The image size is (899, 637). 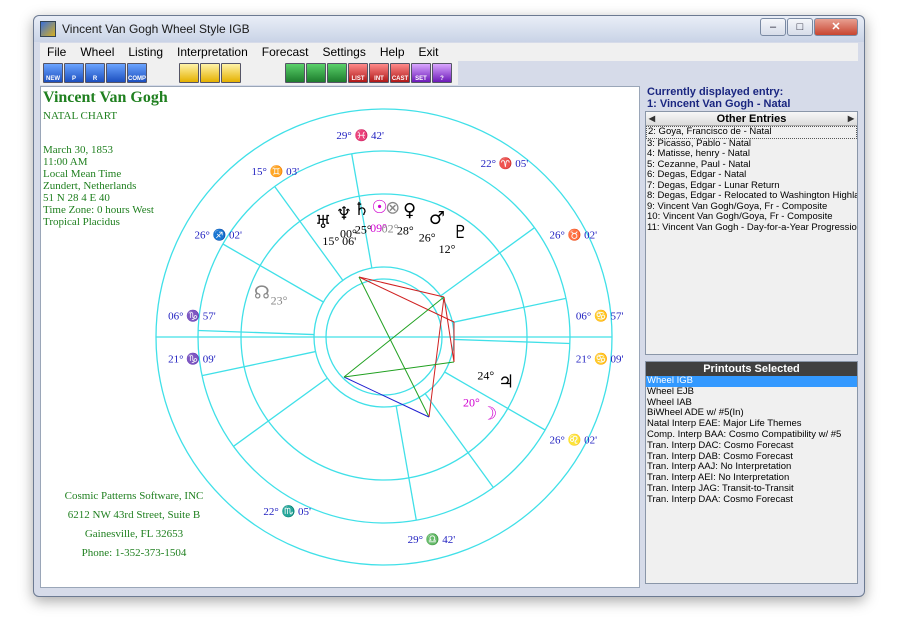 What do you see at coordinates (751, 154) in the screenshot?
I see `entry-item: 4: Matisse, henry - Natal` at bounding box center [751, 154].